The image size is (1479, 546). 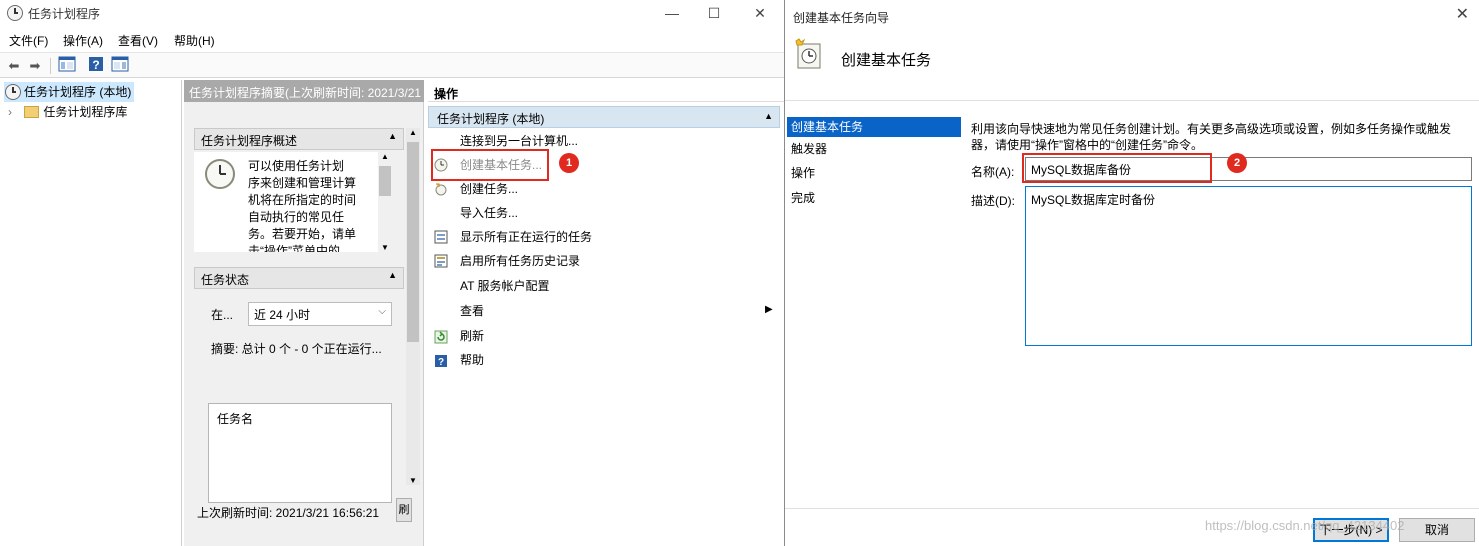 What do you see at coordinates (83, 40) in the screenshot?
I see `menu-action: 操作(A)` at bounding box center [83, 40].